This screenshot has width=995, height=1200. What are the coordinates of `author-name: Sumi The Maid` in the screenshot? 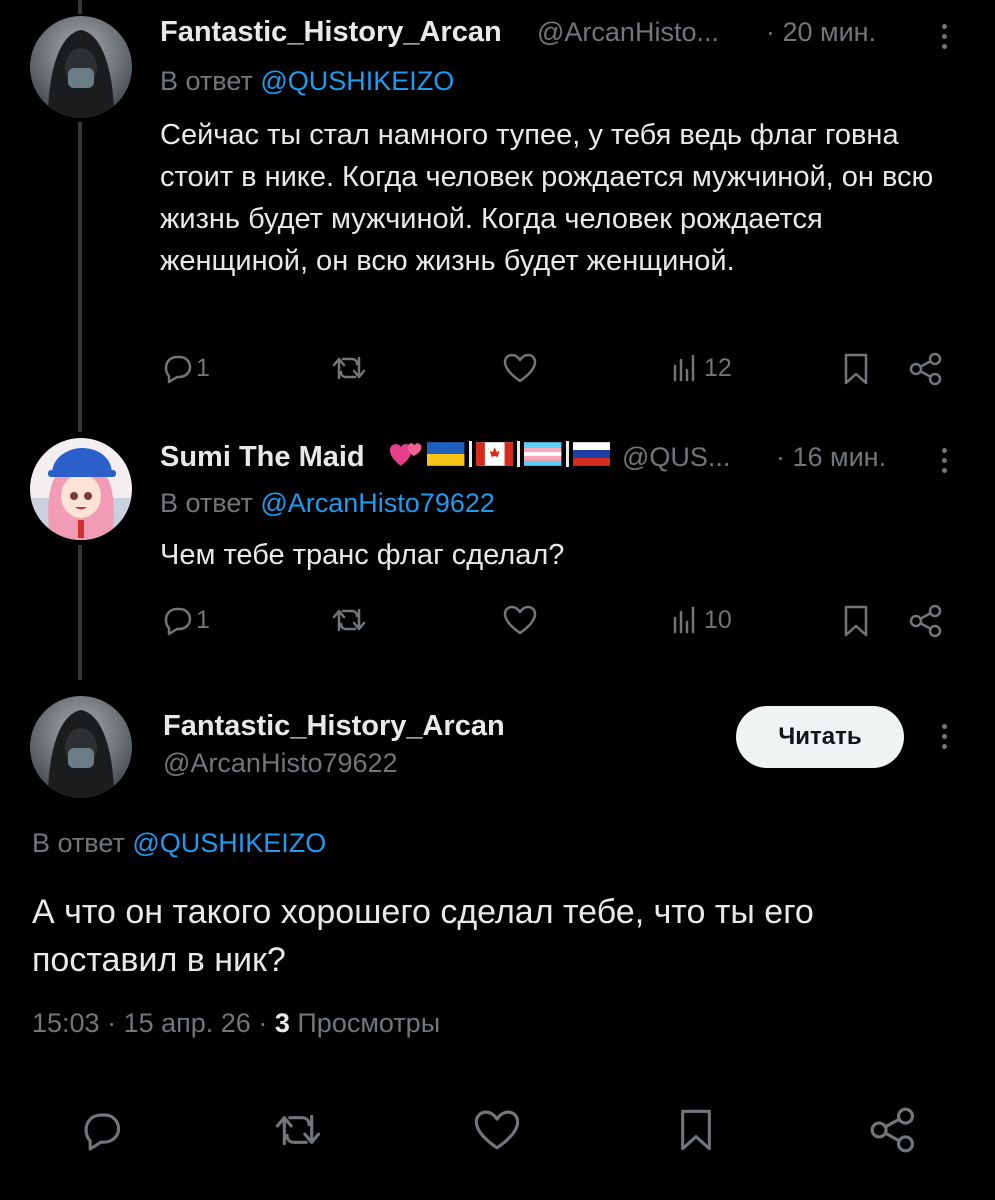 It's located at (262, 457).